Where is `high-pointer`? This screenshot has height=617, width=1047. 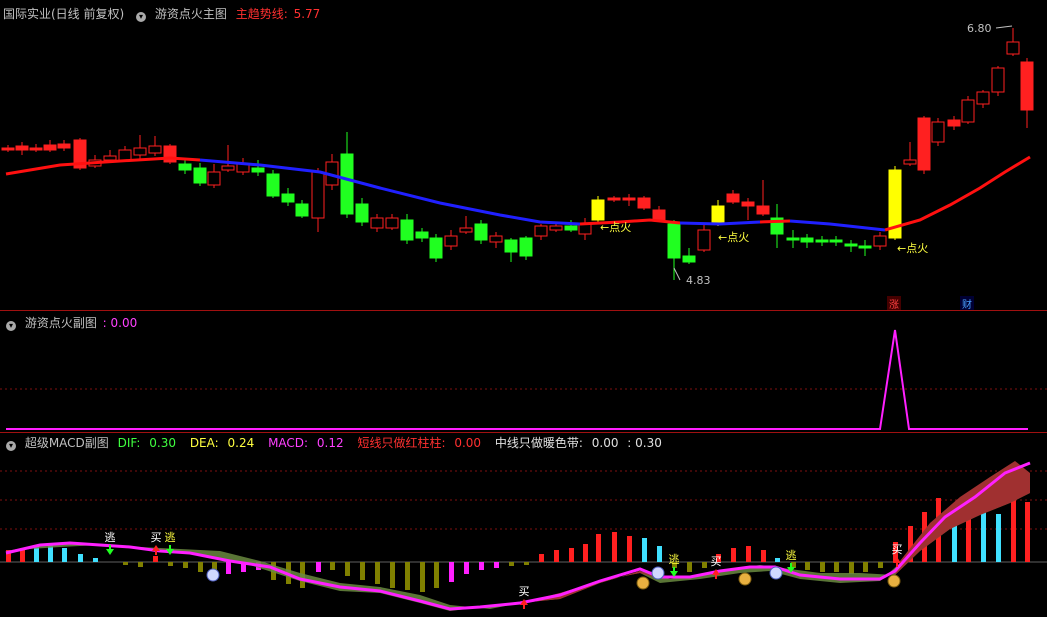 high-pointer is located at coordinates (1004, 27).